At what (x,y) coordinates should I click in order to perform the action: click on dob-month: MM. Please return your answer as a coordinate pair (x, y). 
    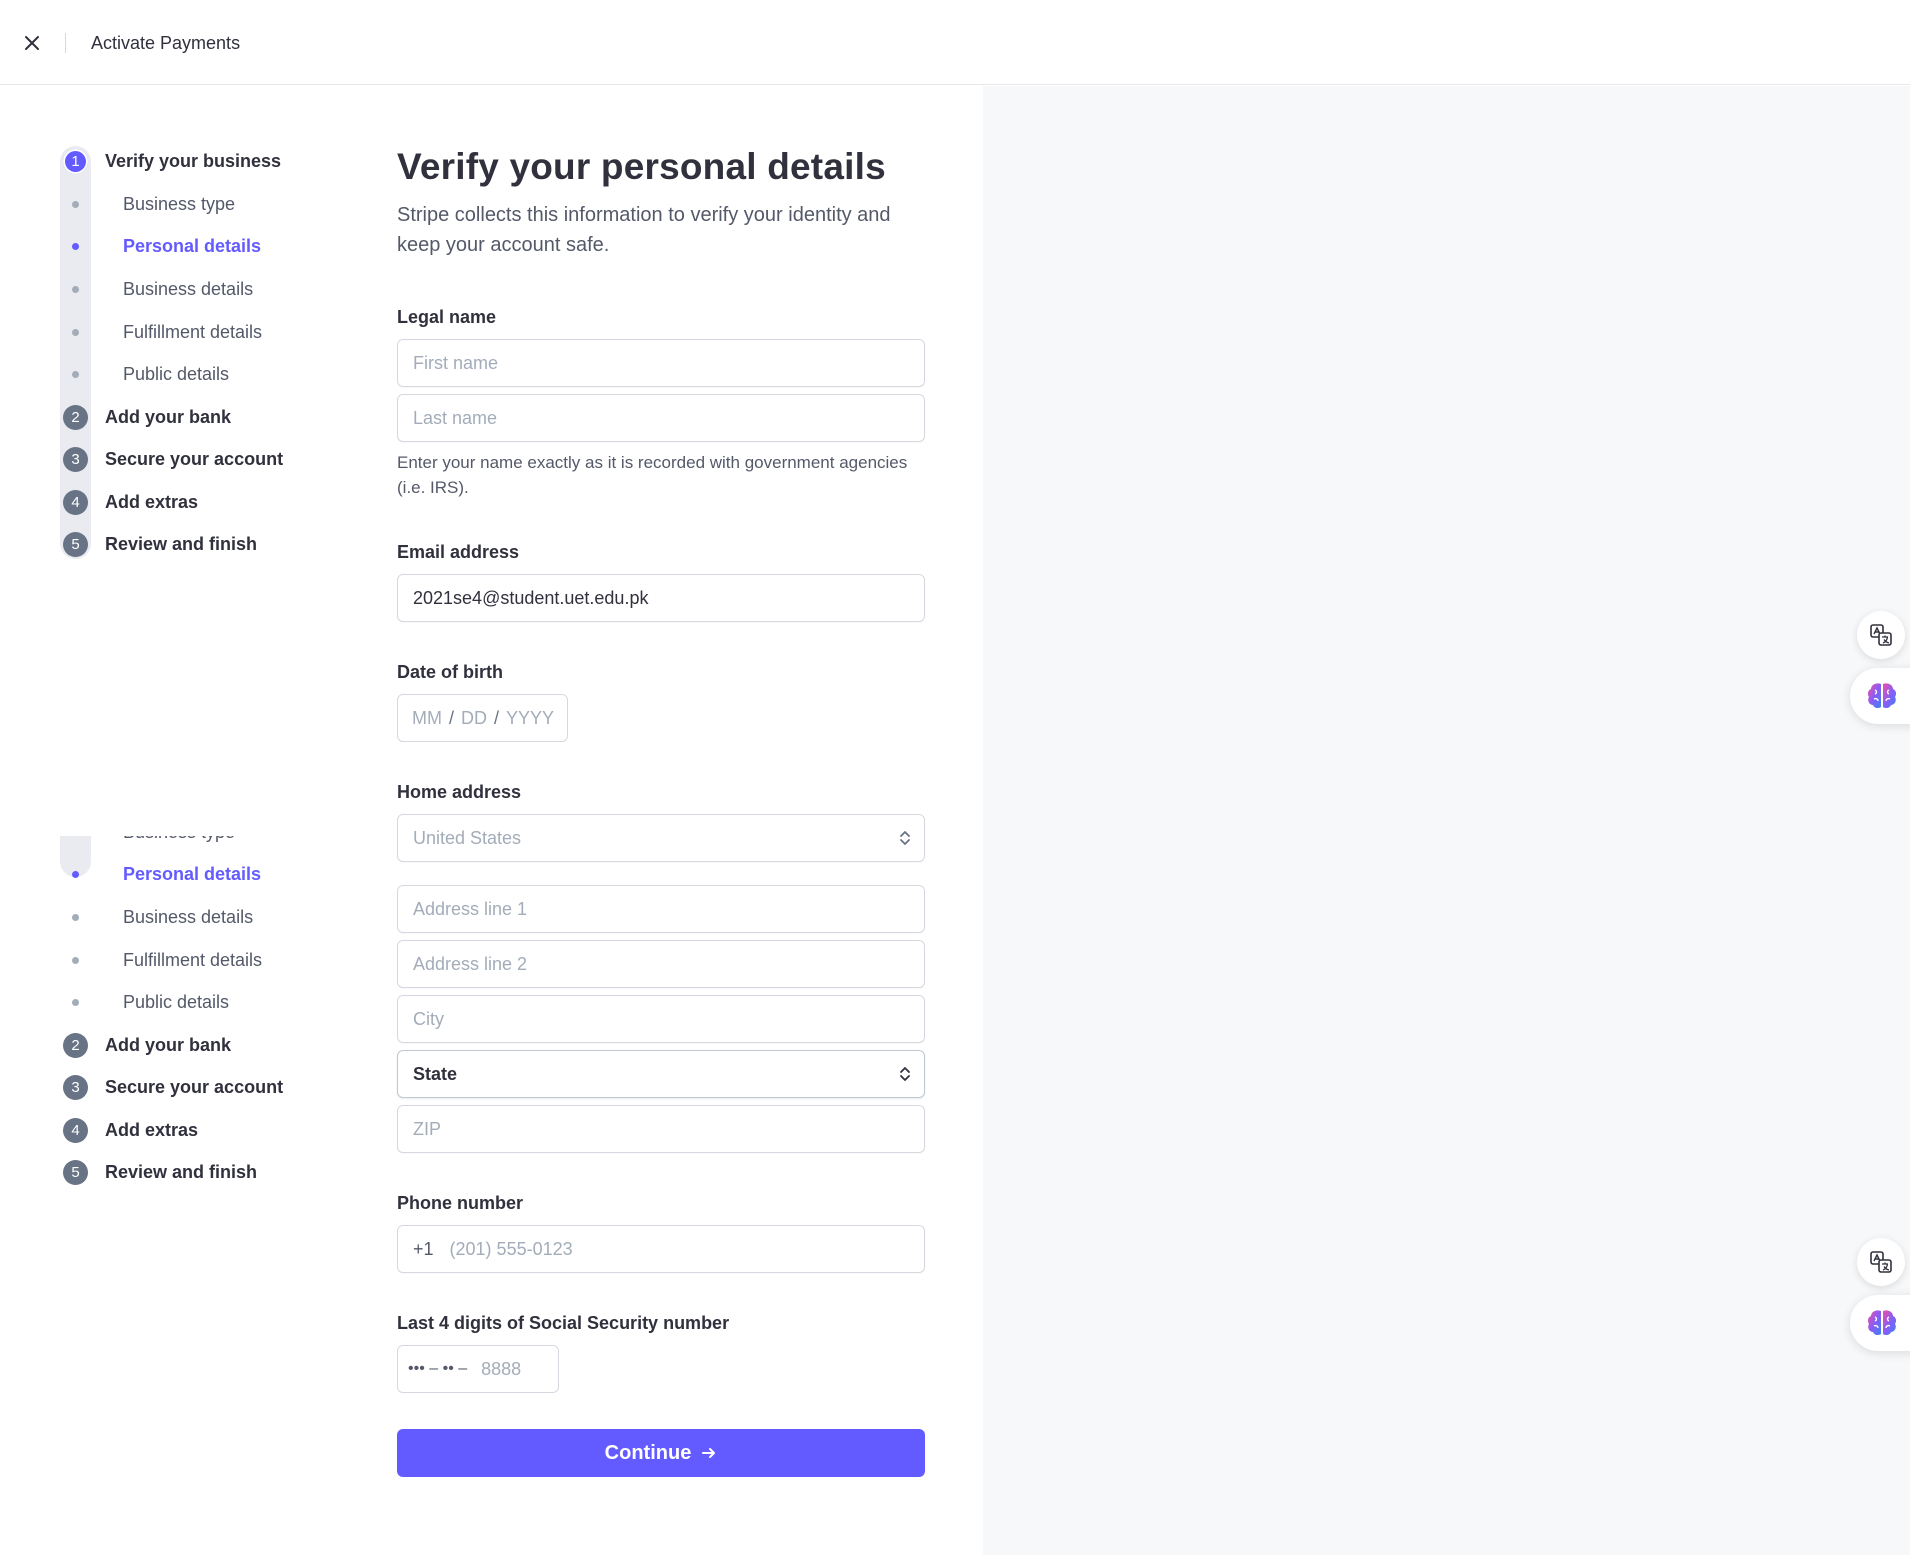
    Looking at the image, I should click on (427, 717).